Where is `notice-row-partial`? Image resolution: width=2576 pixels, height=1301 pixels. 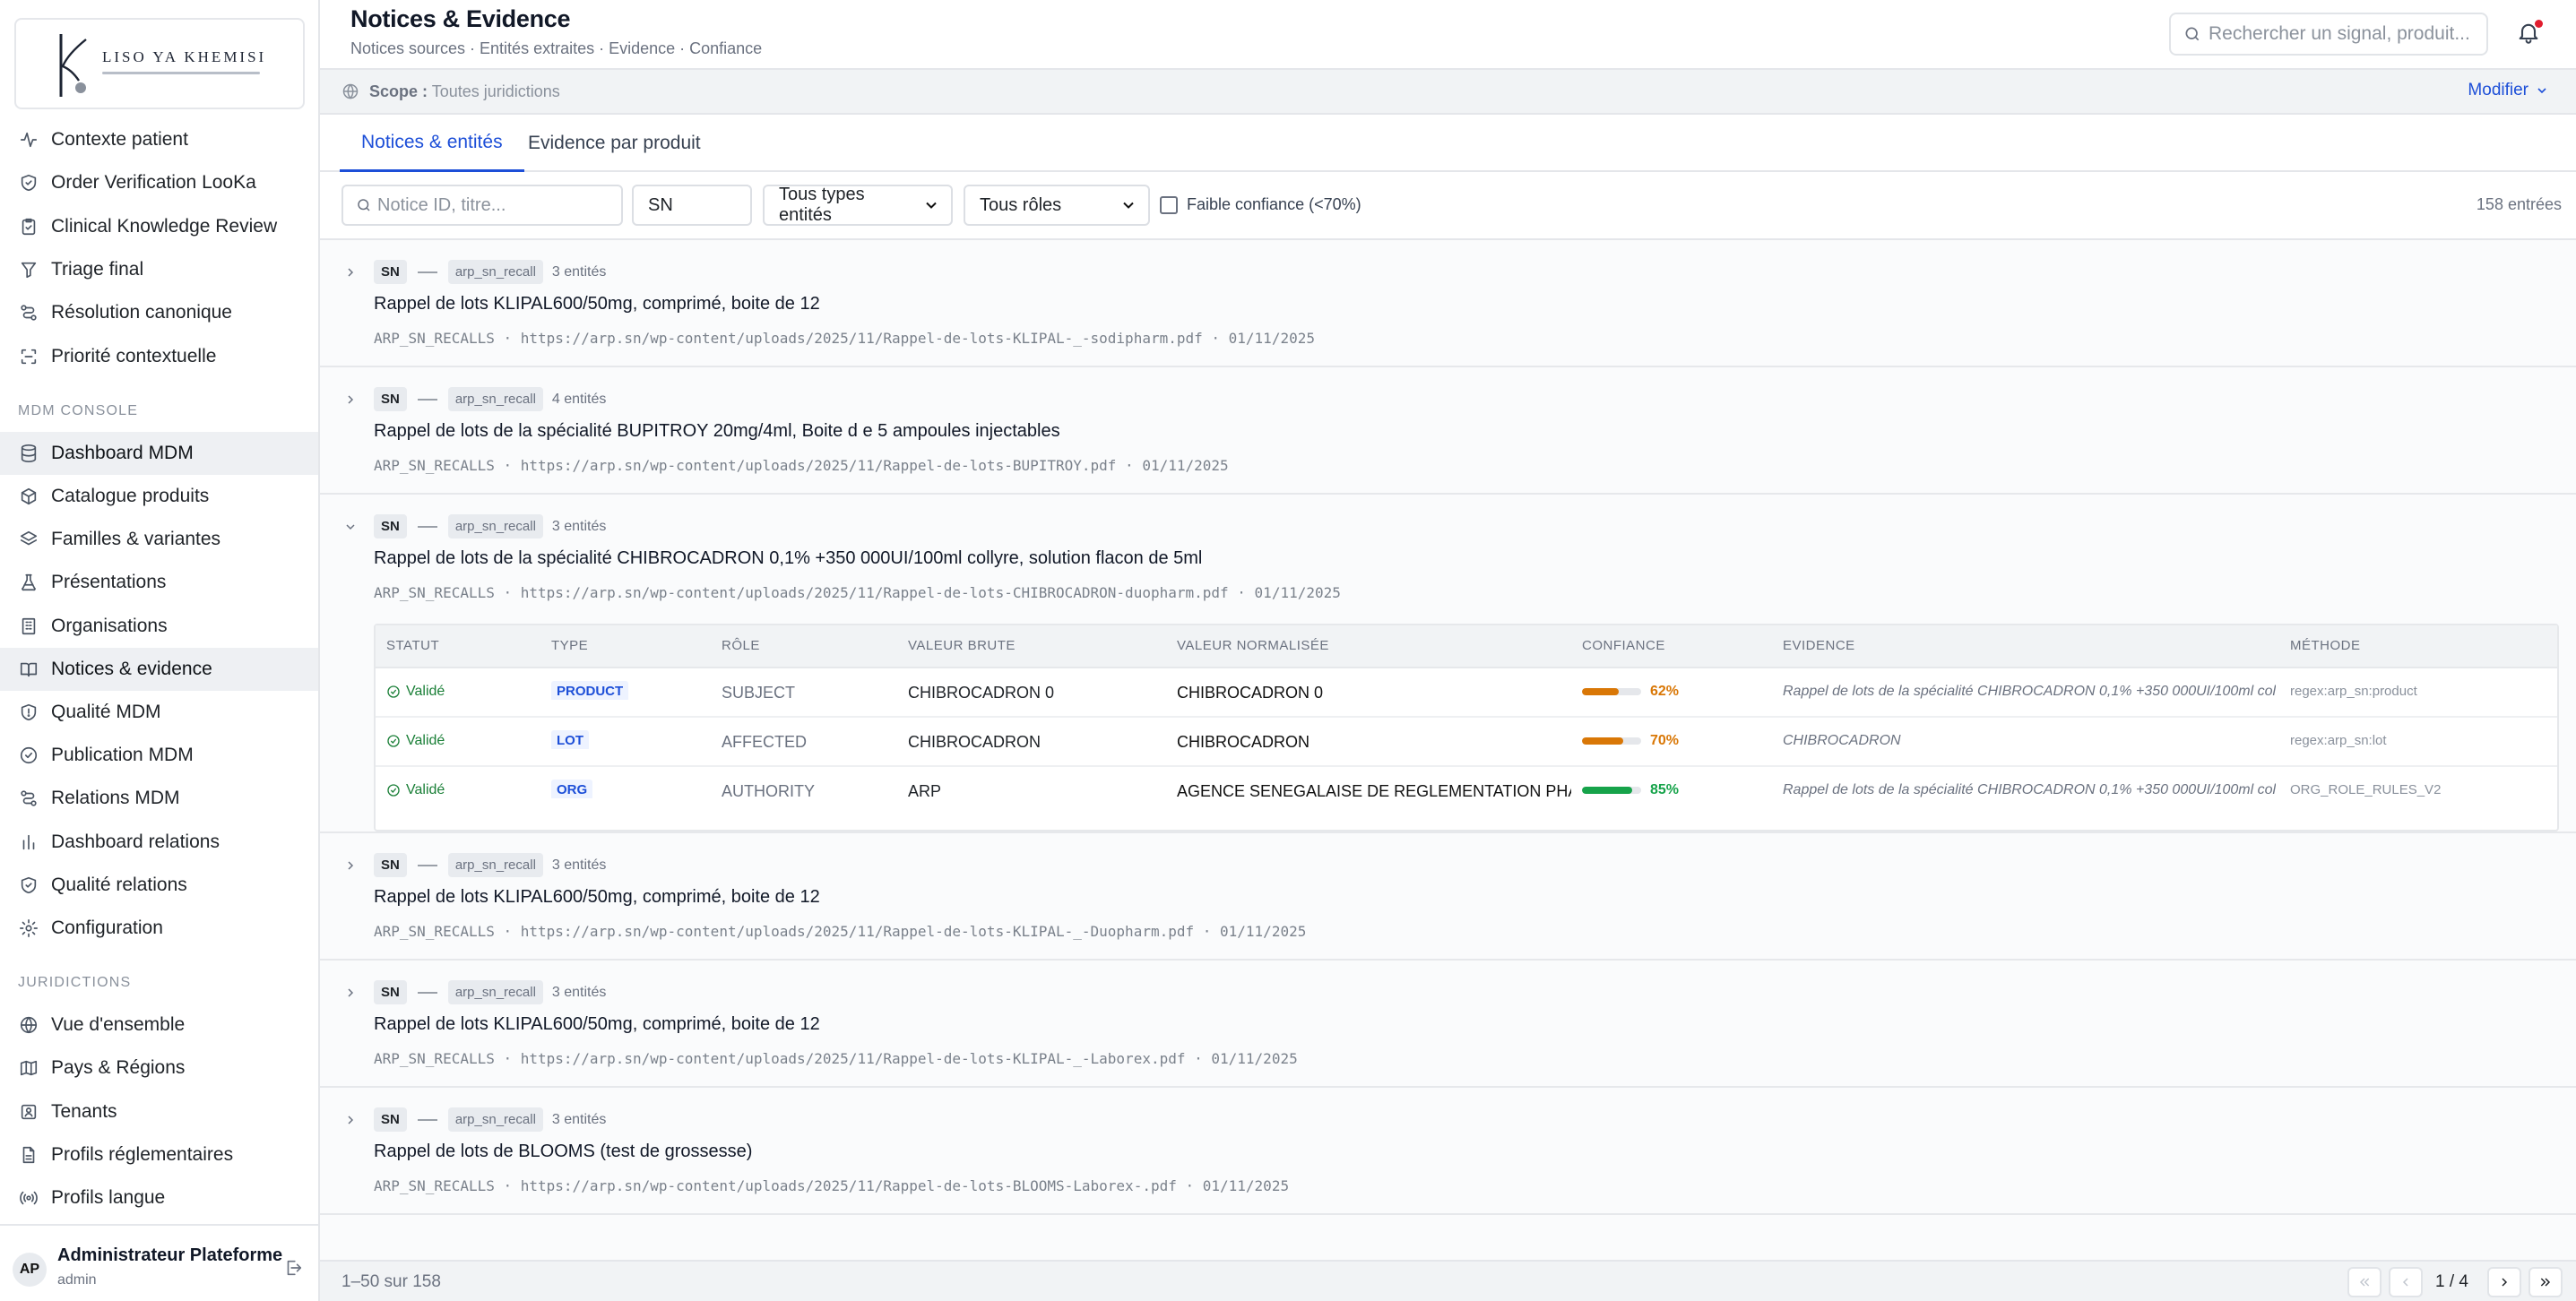 notice-row-partial is located at coordinates (1448, 1237).